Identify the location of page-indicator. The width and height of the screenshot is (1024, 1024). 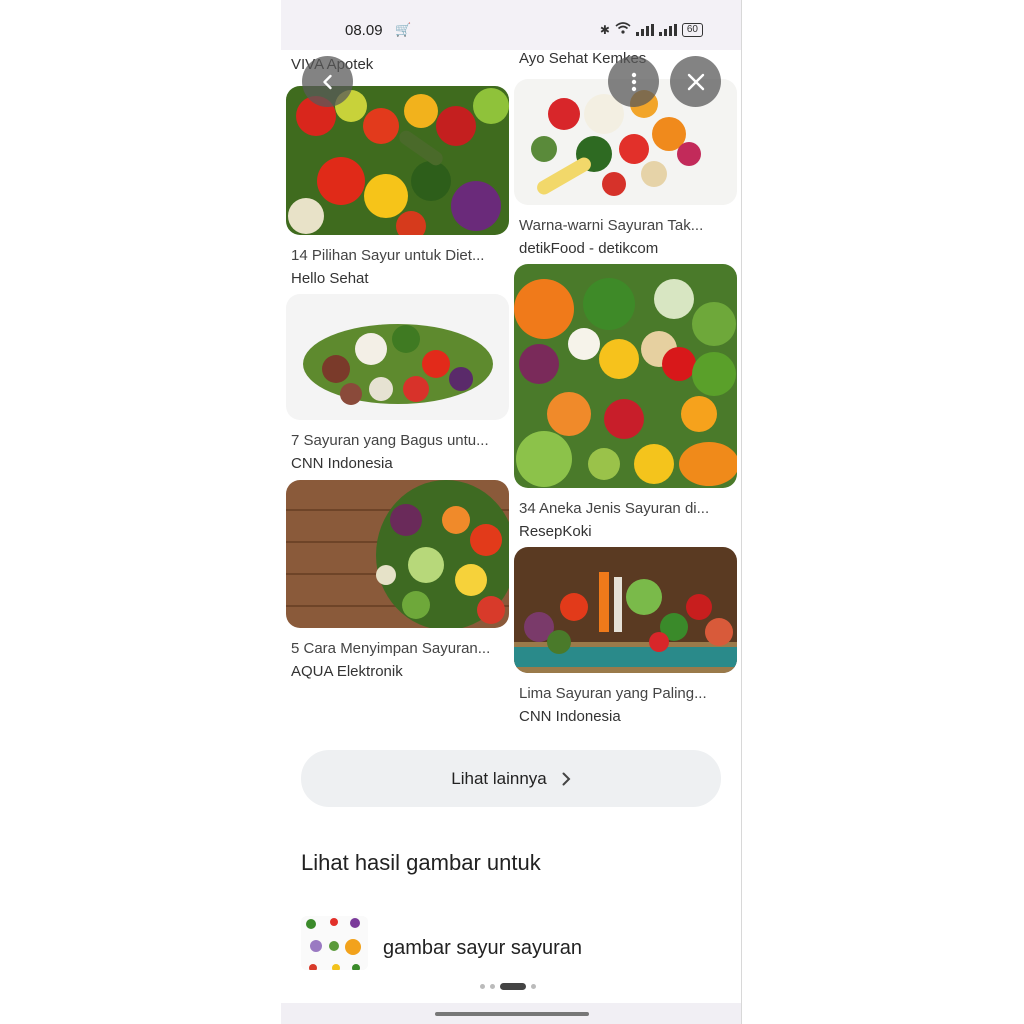
(508, 986).